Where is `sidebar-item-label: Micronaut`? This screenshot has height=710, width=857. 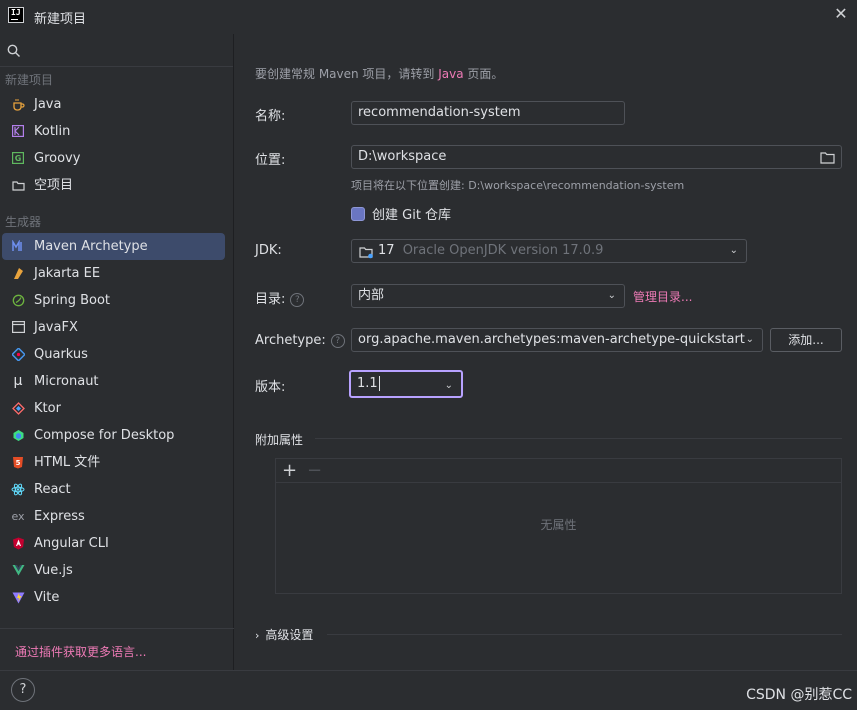
sidebar-item-label: Micronaut is located at coordinates (66, 381).